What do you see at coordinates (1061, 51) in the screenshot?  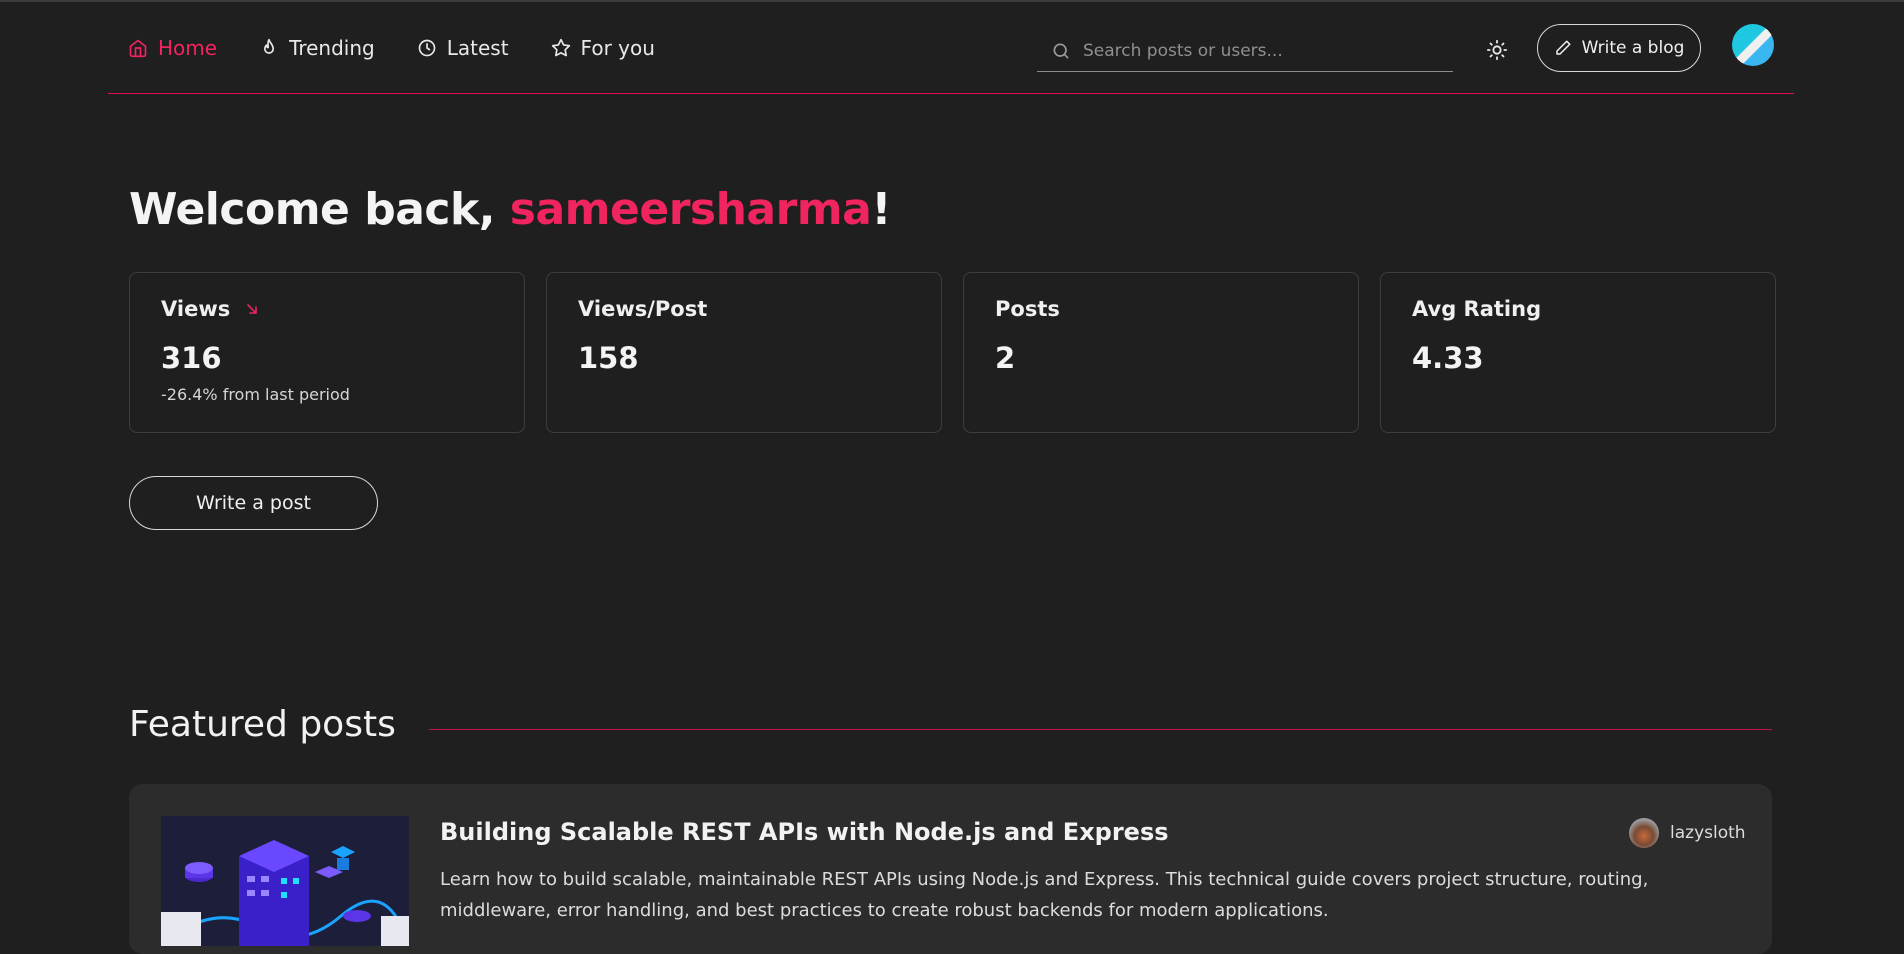 I see `search-icon` at bounding box center [1061, 51].